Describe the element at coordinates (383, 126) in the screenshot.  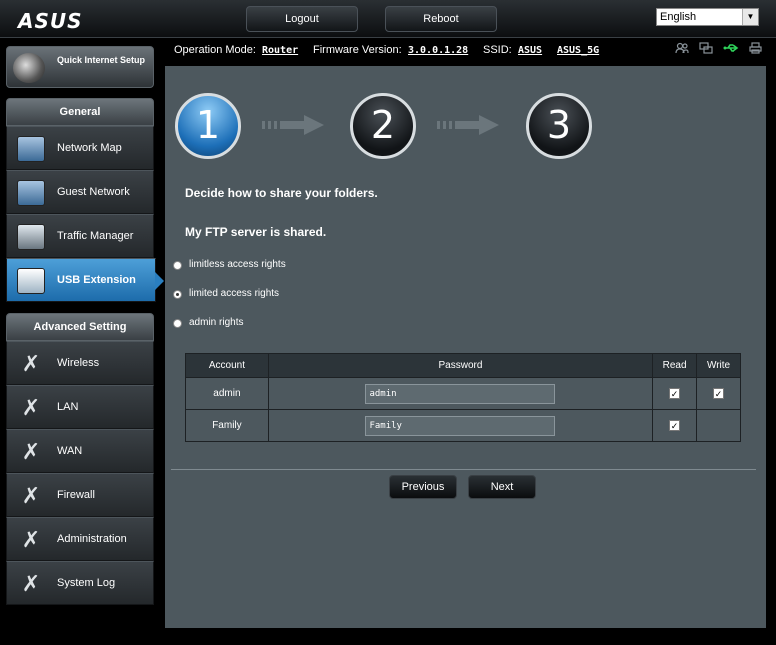
I see `step-2-indicator: 2` at that location.